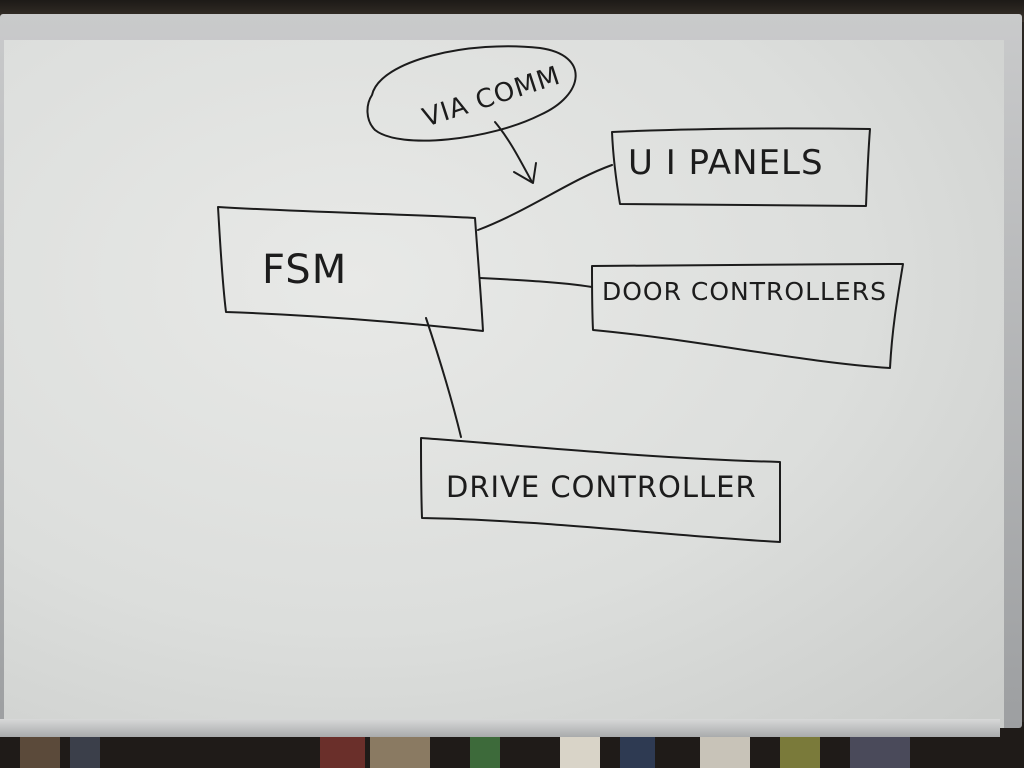 Image resolution: width=1024 pixels, height=768 pixels. Describe the element at coordinates (513, 152) in the screenshot. I see `note-arrow` at that location.